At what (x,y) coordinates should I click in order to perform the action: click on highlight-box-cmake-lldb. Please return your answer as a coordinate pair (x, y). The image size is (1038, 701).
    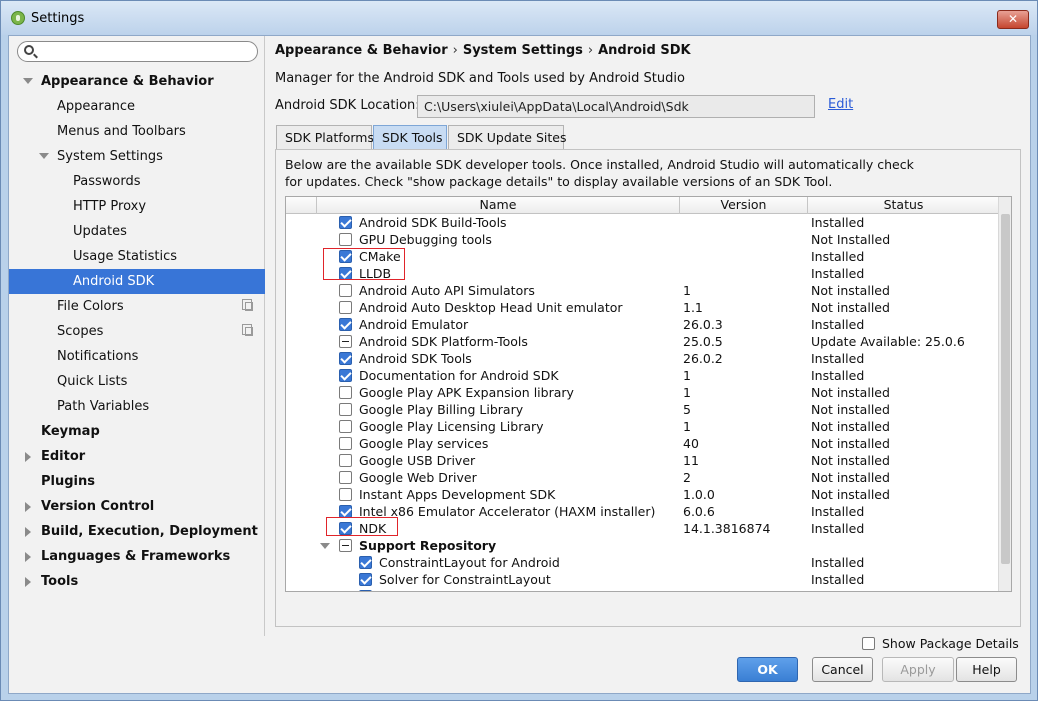
    Looking at the image, I should click on (364, 264).